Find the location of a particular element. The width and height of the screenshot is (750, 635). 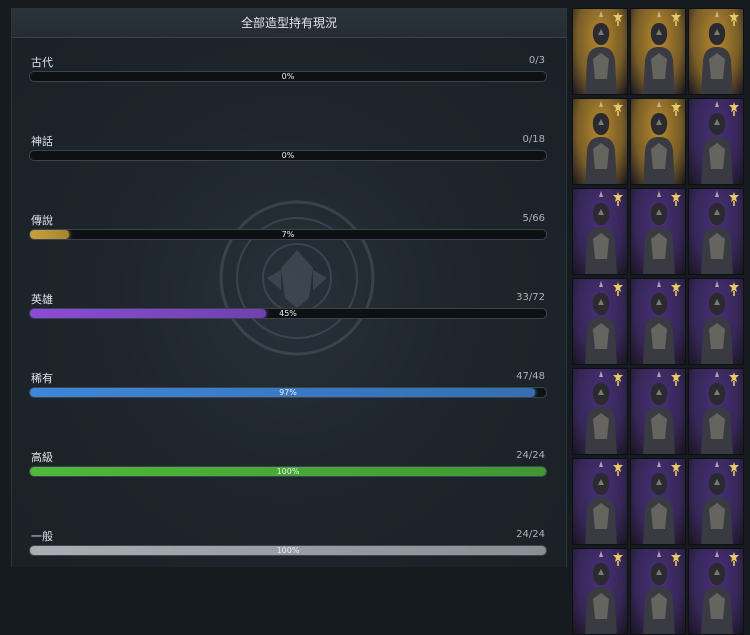

progress-percent: 97% is located at coordinates (288, 392).